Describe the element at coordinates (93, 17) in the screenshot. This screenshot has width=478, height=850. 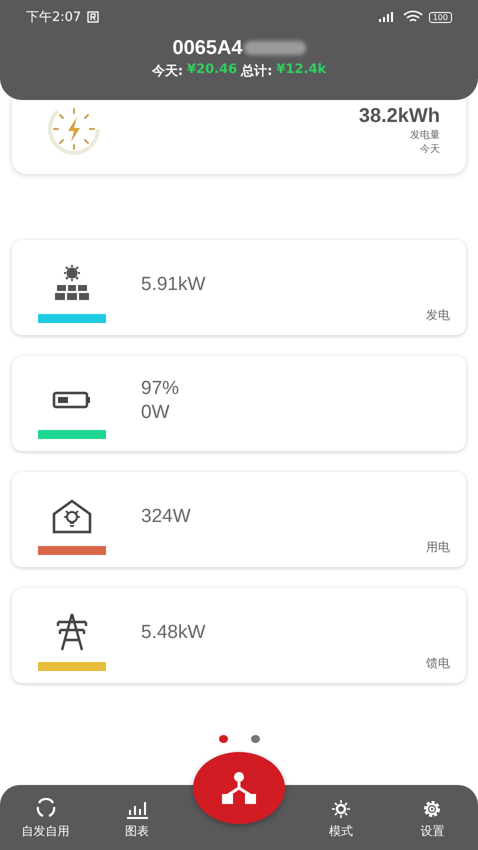
I see `notification-icon` at that location.